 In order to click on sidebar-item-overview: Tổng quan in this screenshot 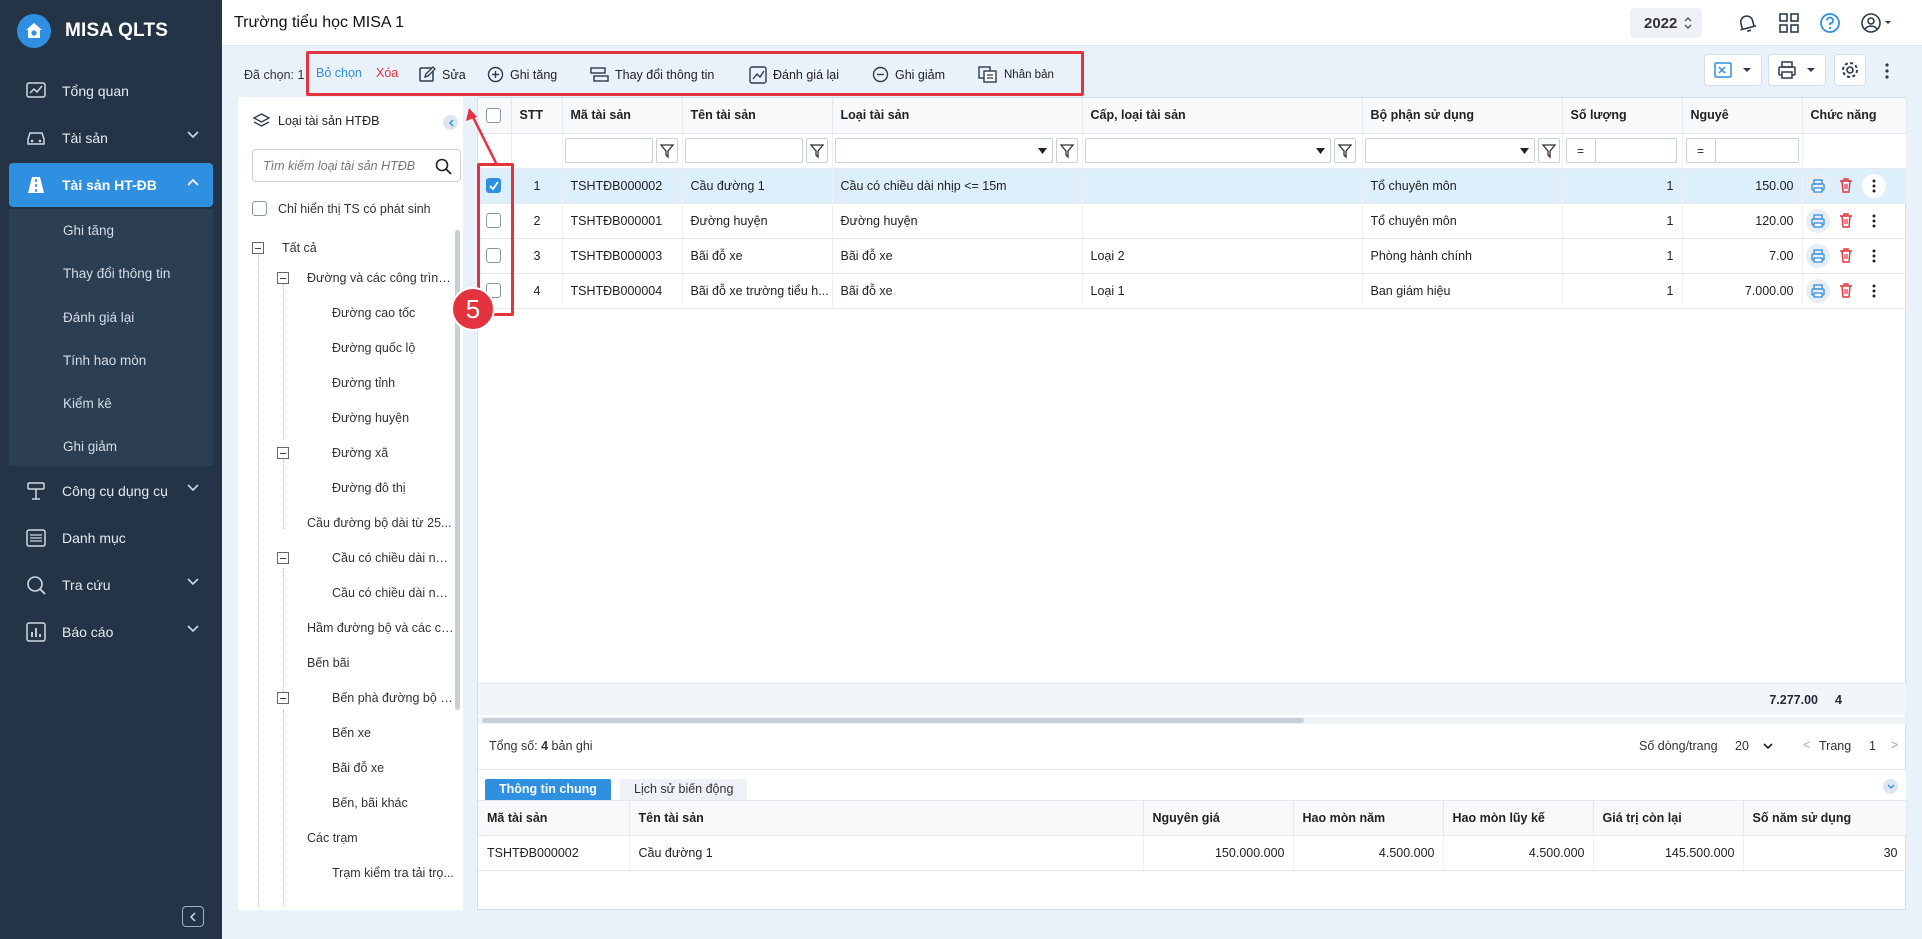, I will do `click(111, 91)`.